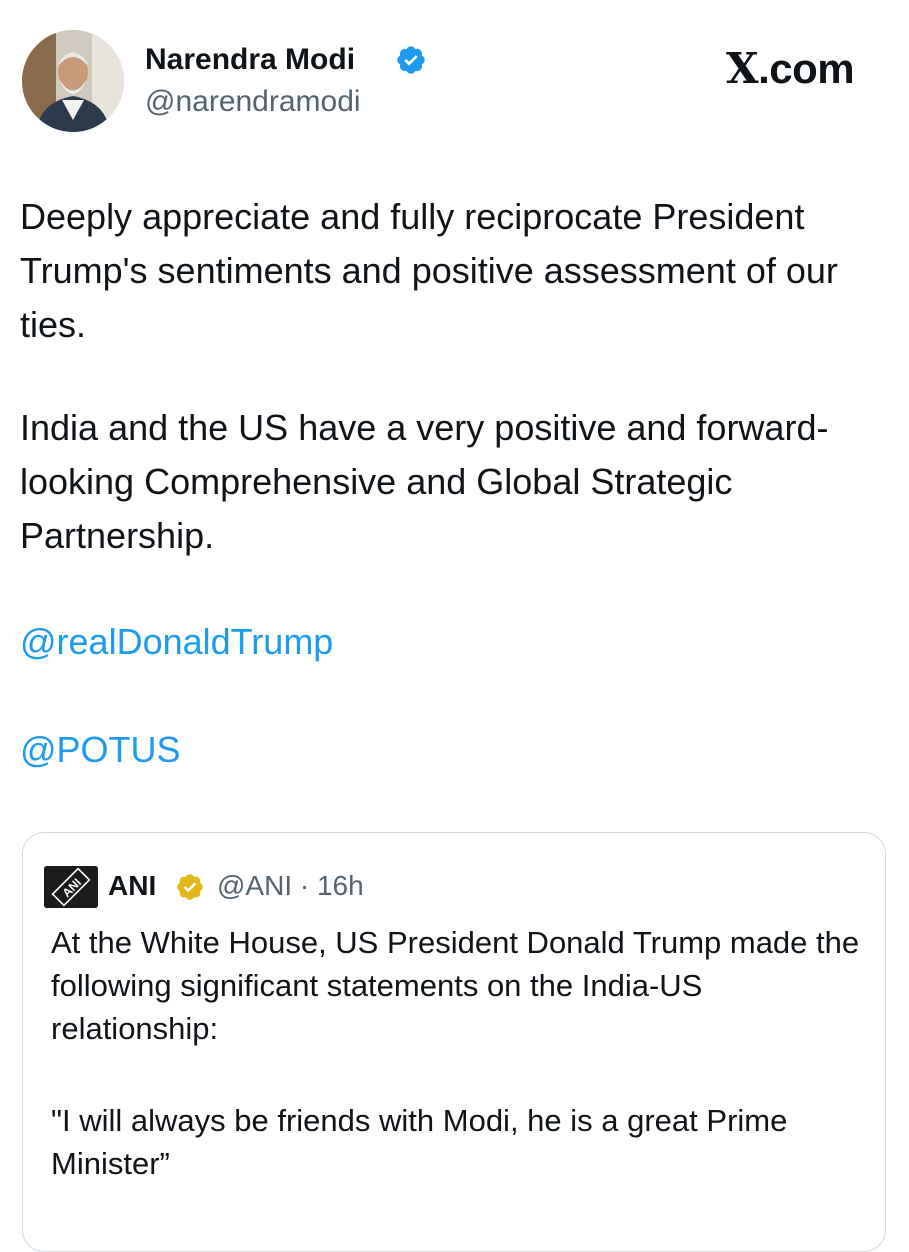 The image size is (909, 1252). I want to click on x-logo-icon: X, so click(742, 68).